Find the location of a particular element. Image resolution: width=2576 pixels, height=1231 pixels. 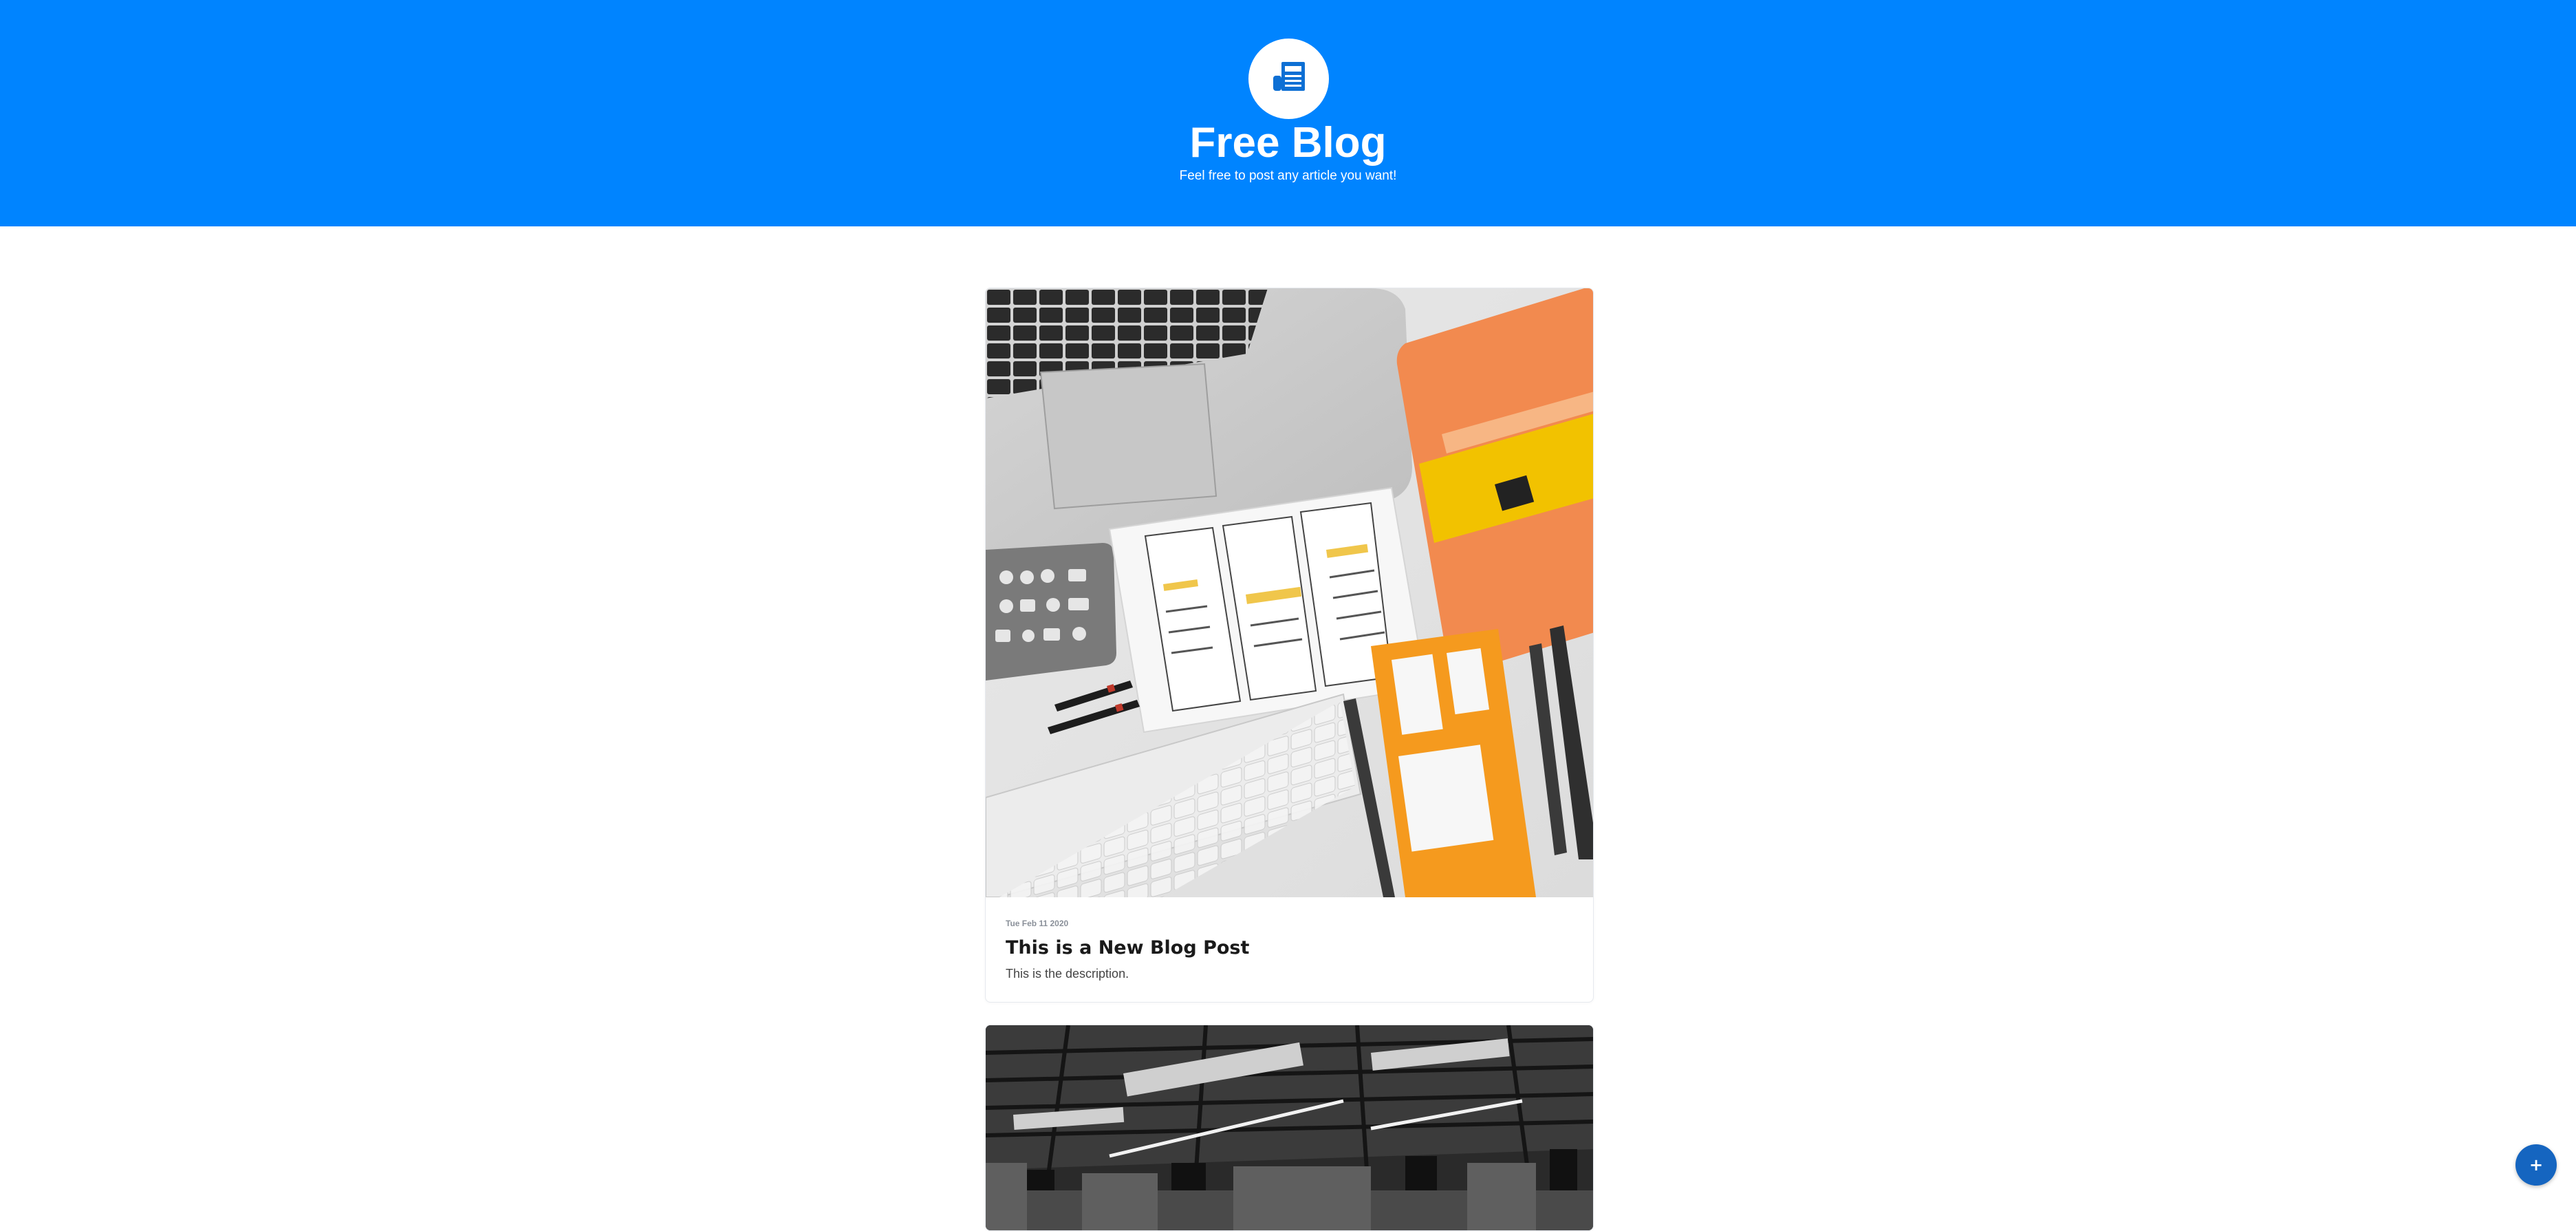

post-date: Tue Feb 11 2020 is located at coordinates (1037, 923).